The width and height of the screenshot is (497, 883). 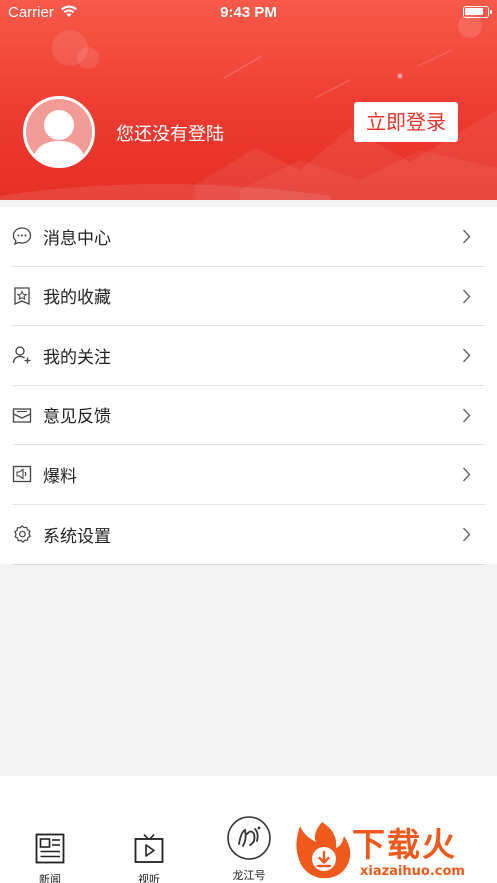 What do you see at coordinates (50, 848) in the screenshot?
I see `newspaper-icon` at bounding box center [50, 848].